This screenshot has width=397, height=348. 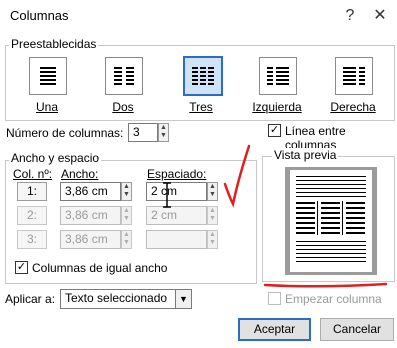 What do you see at coordinates (212, 191) in the screenshot?
I see `col-1-spacing-stepper: ▲ ▼` at bounding box center [212, 191].